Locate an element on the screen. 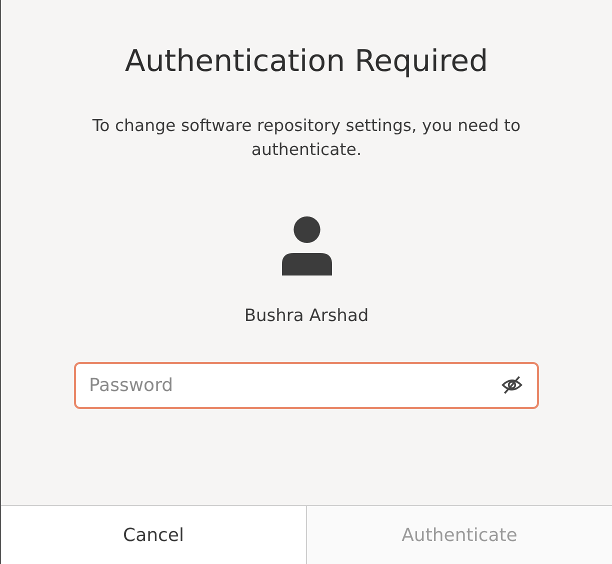  dialog-title: Authentication Required is located at coordinates (306, 62).